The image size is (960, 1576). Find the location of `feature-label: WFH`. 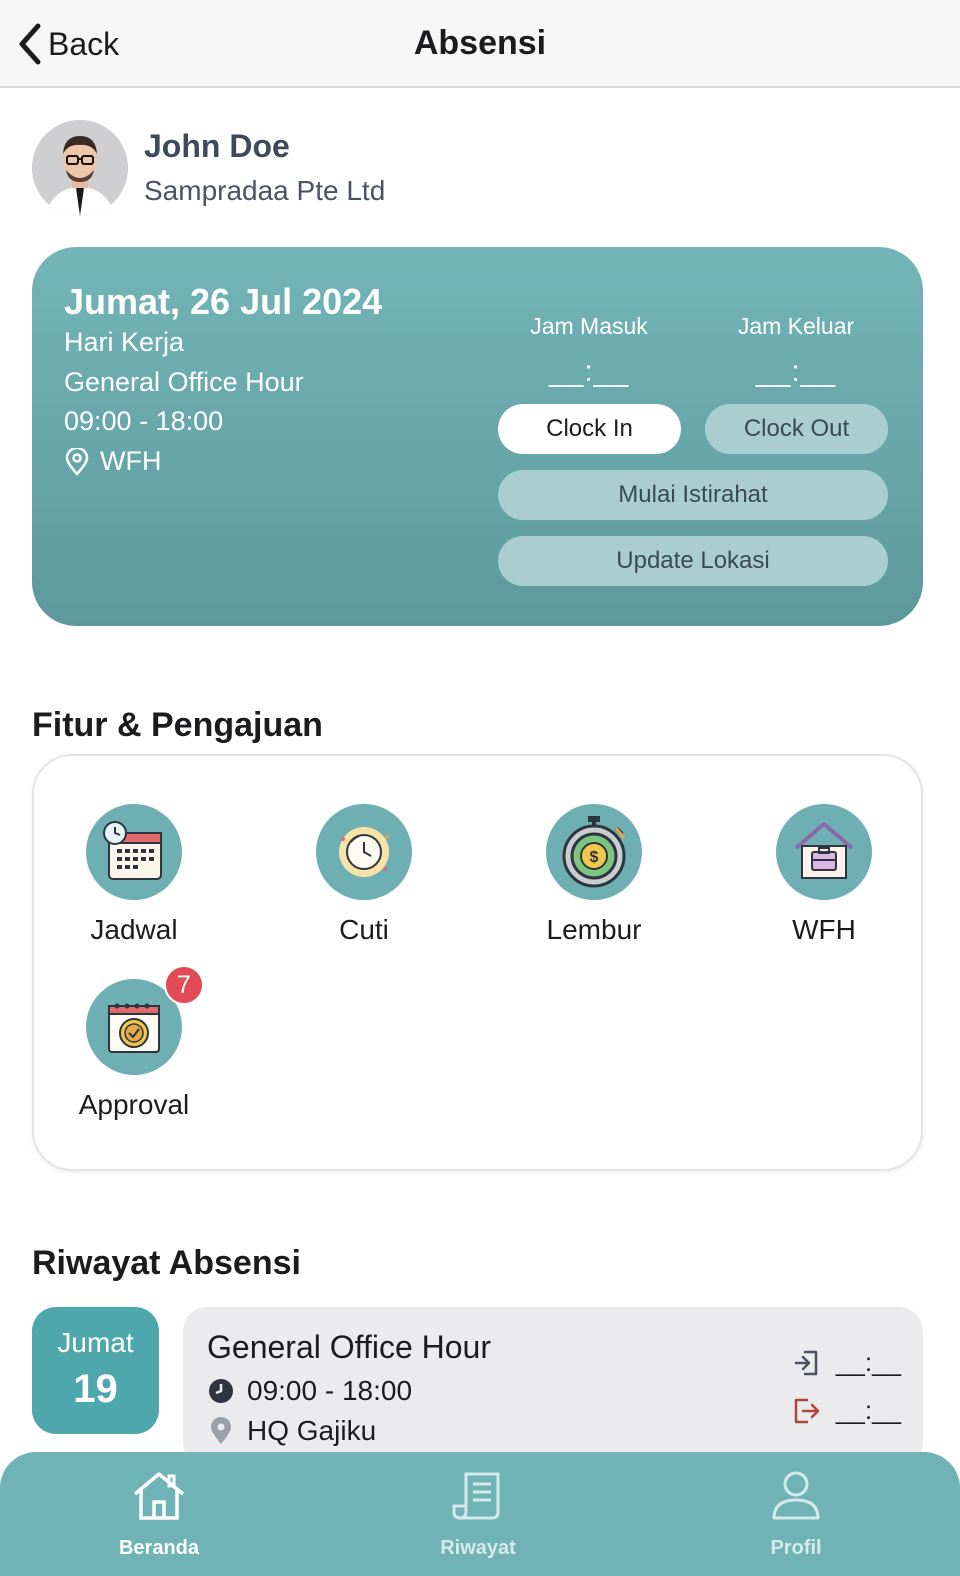

feature-label: WFH is located at coordinates (824, 929).